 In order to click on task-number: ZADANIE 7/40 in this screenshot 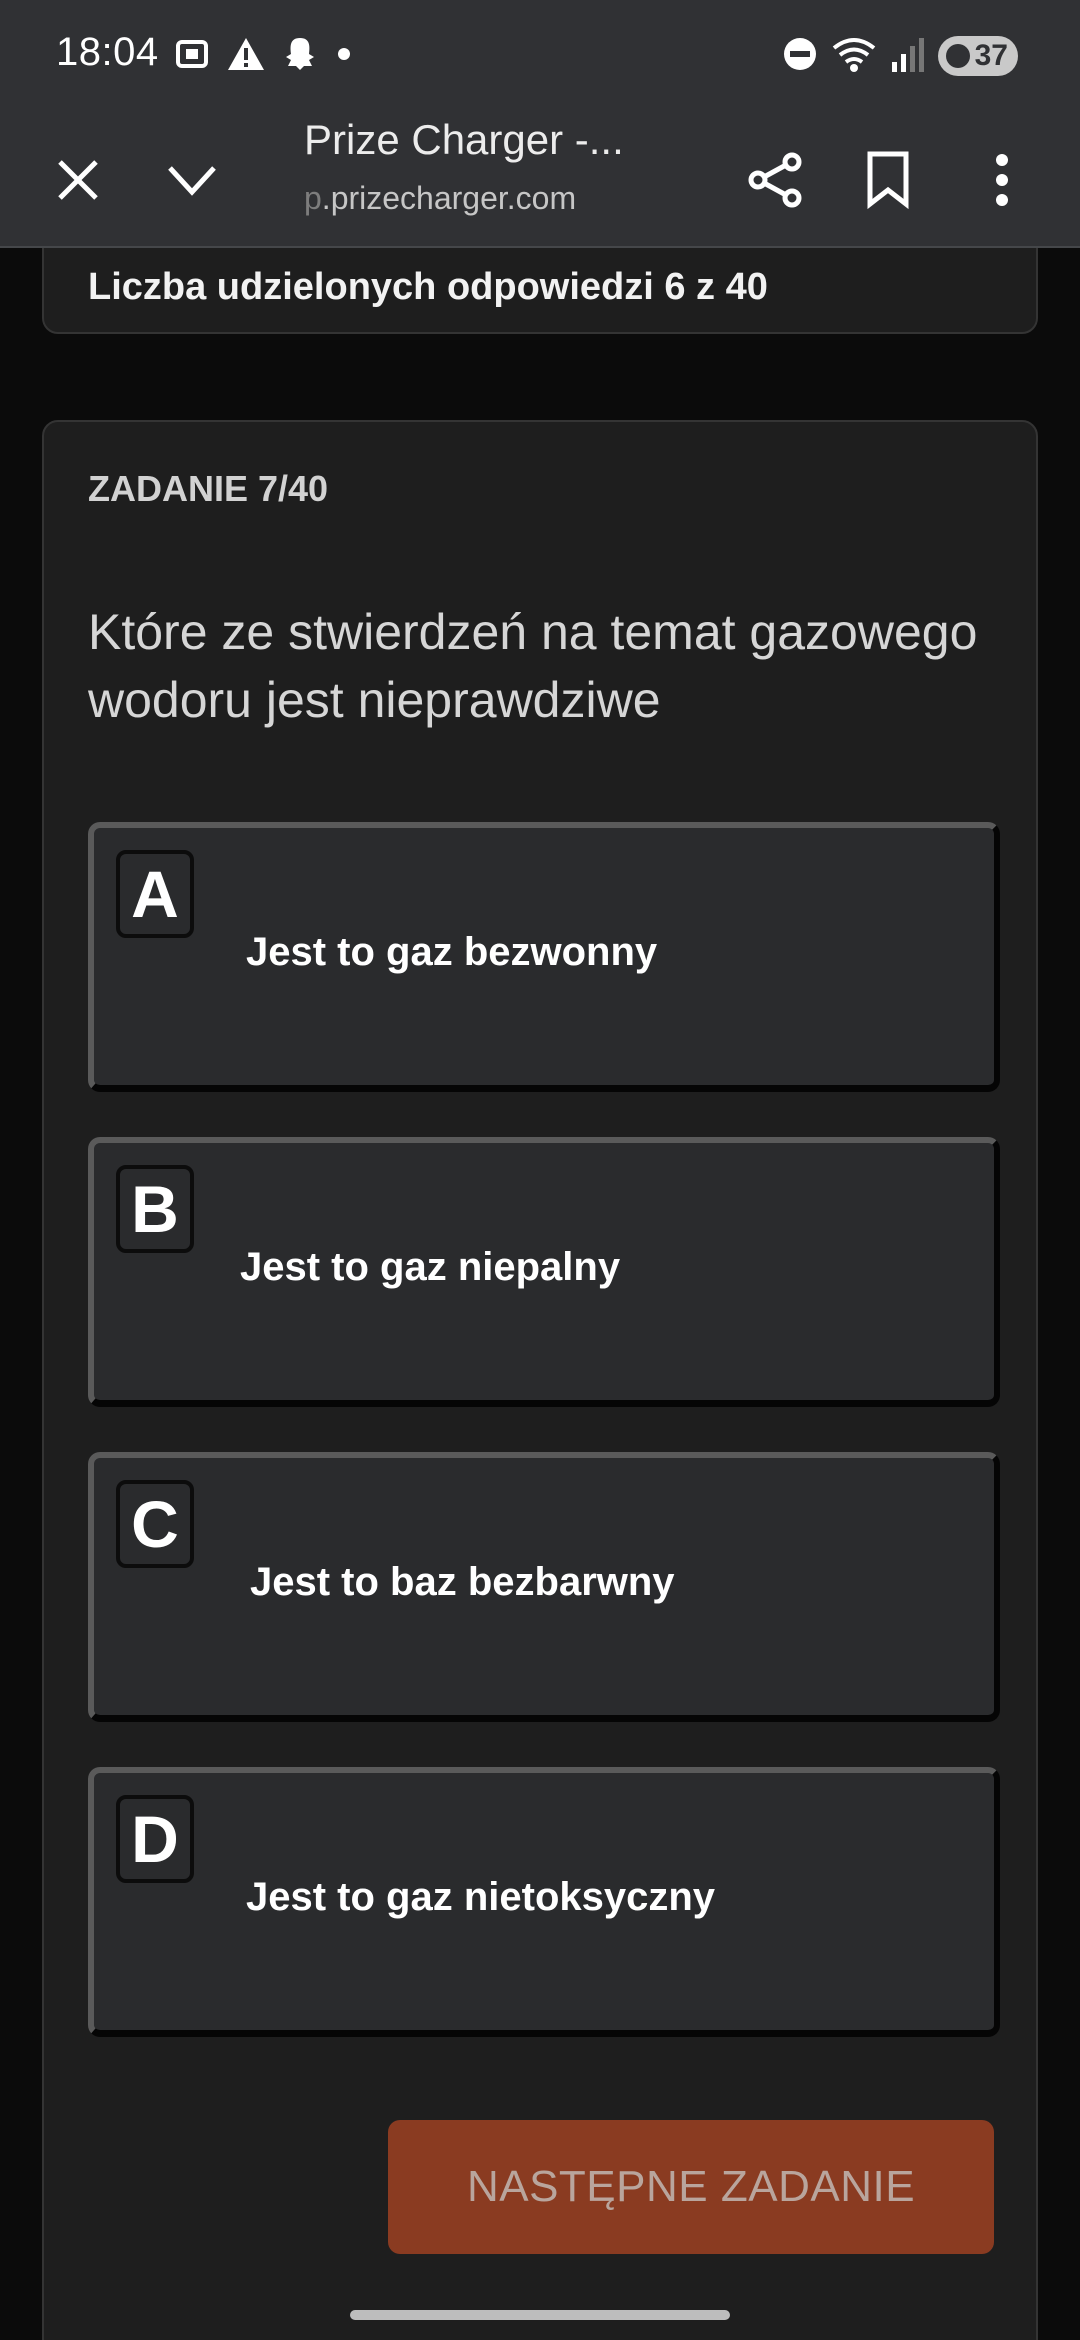, I will do `click(208, 488)`.